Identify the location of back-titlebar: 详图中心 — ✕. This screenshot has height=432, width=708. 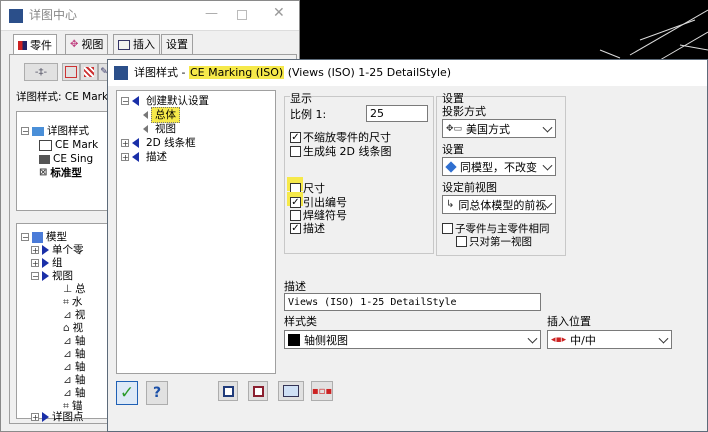
(150, 16).